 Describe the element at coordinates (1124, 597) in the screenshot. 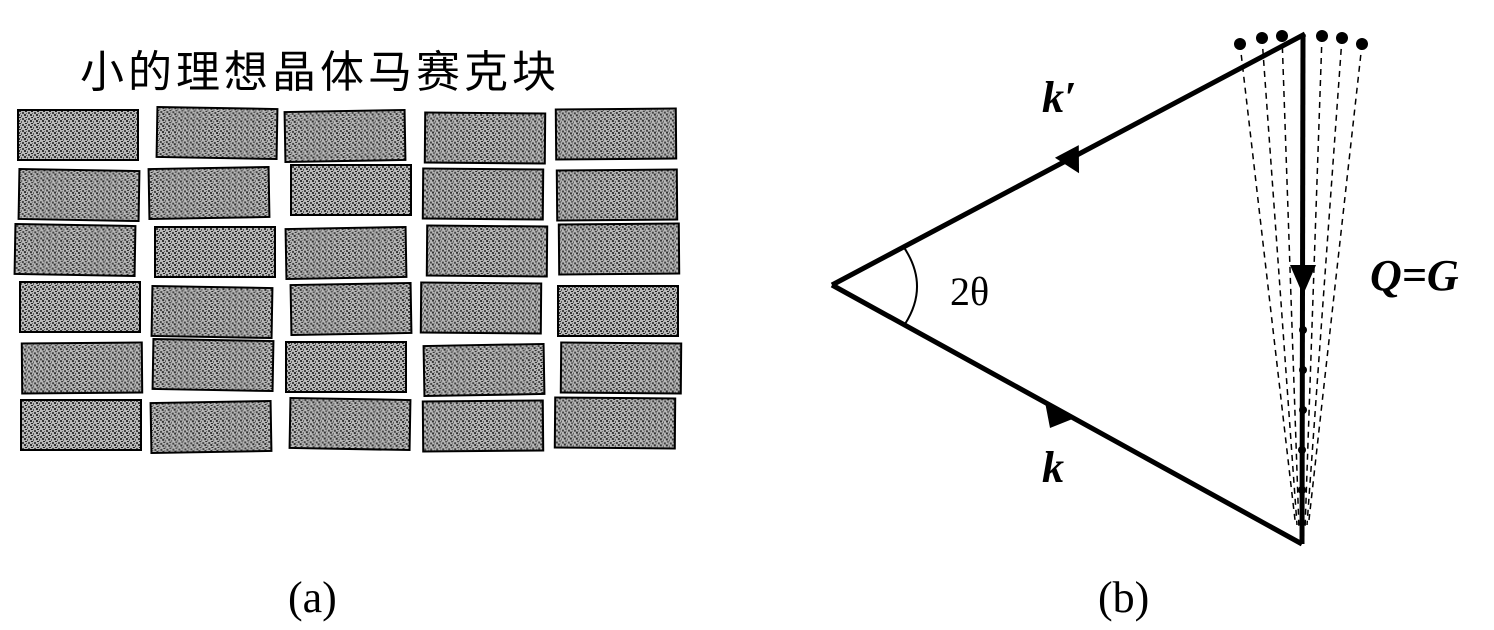

I see `caption-b: (b)` at that location.